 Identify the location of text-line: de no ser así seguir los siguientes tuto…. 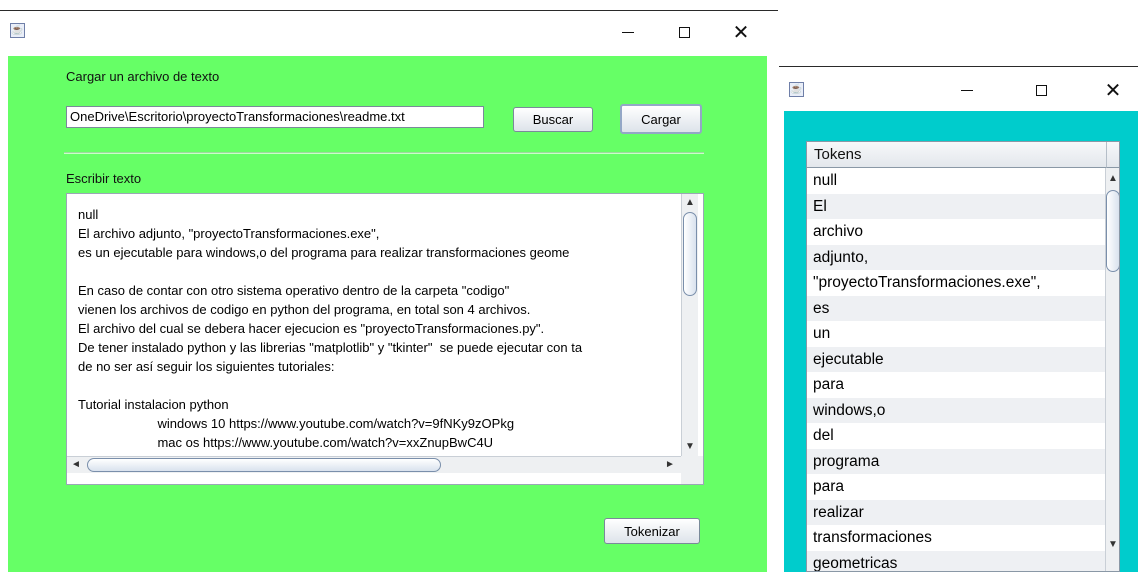
(206, 366).